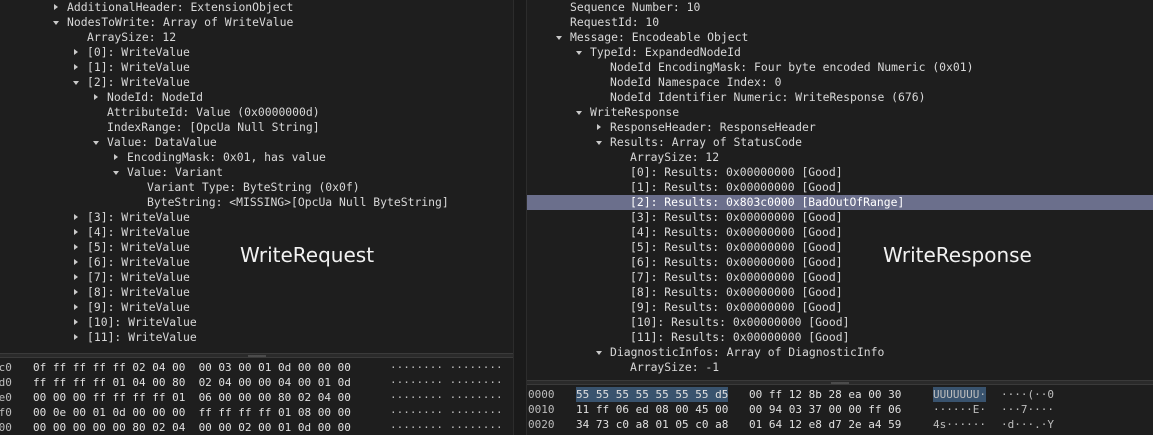 The height and width of the screenshot is (435, 1153). What do you see at coordinates (256, 217) in the screenshot?
I see `tree-row: [3]: WriteValue` at bounding box center [256, 217].